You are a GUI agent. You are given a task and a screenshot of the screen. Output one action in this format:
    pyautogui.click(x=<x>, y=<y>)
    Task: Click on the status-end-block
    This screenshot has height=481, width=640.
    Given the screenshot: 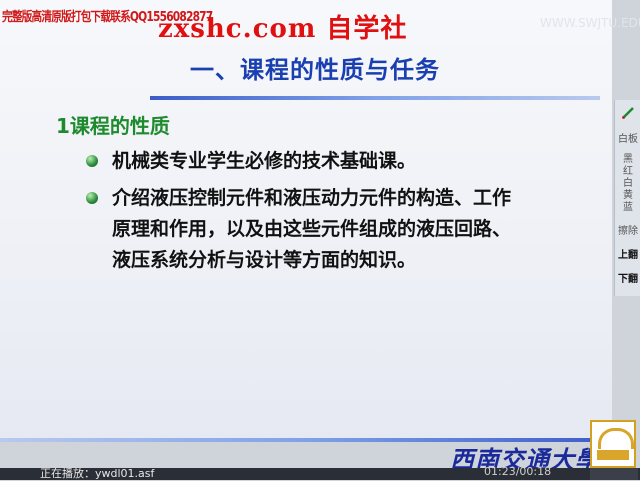 What is the action you would take?
    pyautogui.click(x=614, y=474)
    